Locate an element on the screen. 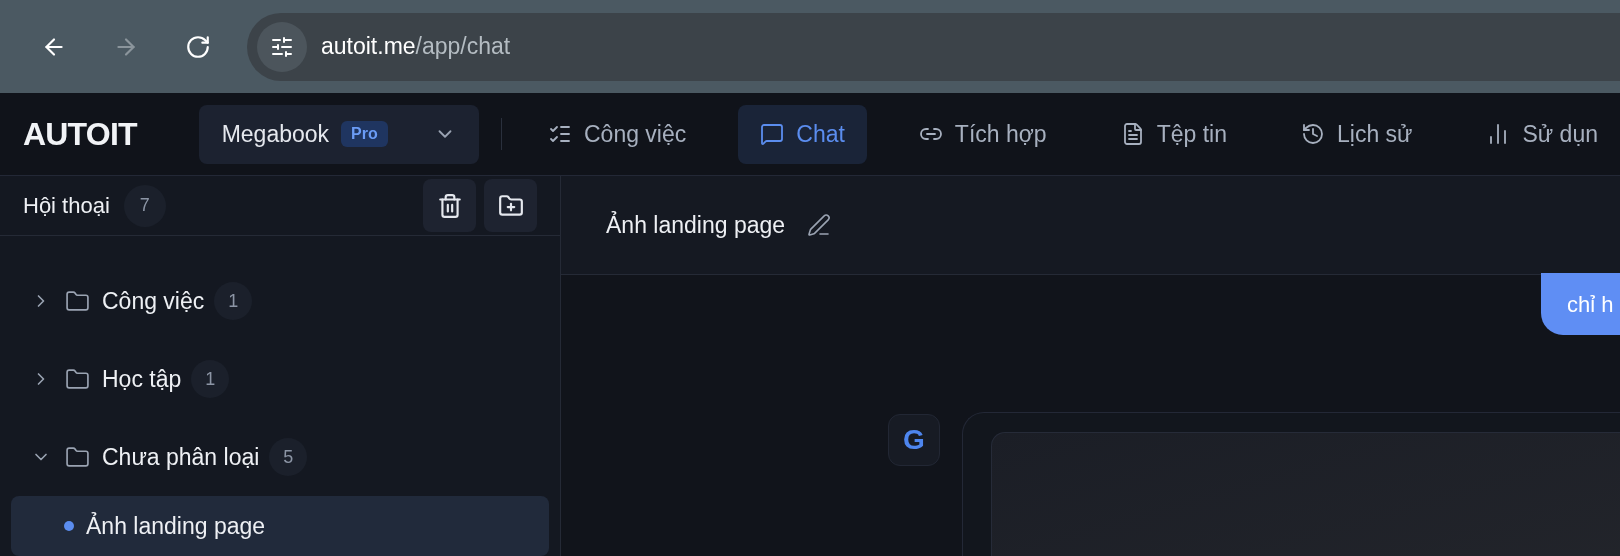 Image resolution: width=1620 pixels, height=556 pixels. user-message-bubble: chỉ h is located at coordinates (1580, 304).